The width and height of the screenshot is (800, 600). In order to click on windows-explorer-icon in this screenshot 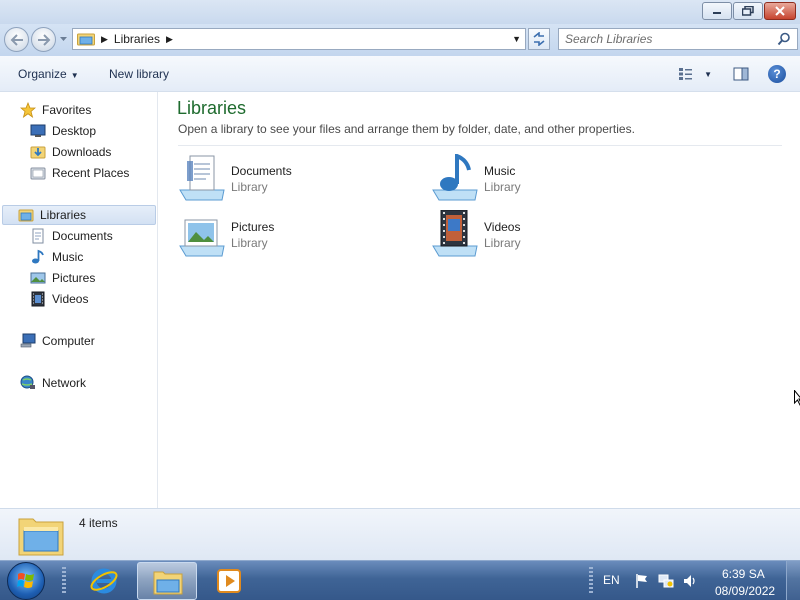, I will do `click(168, 583)`.